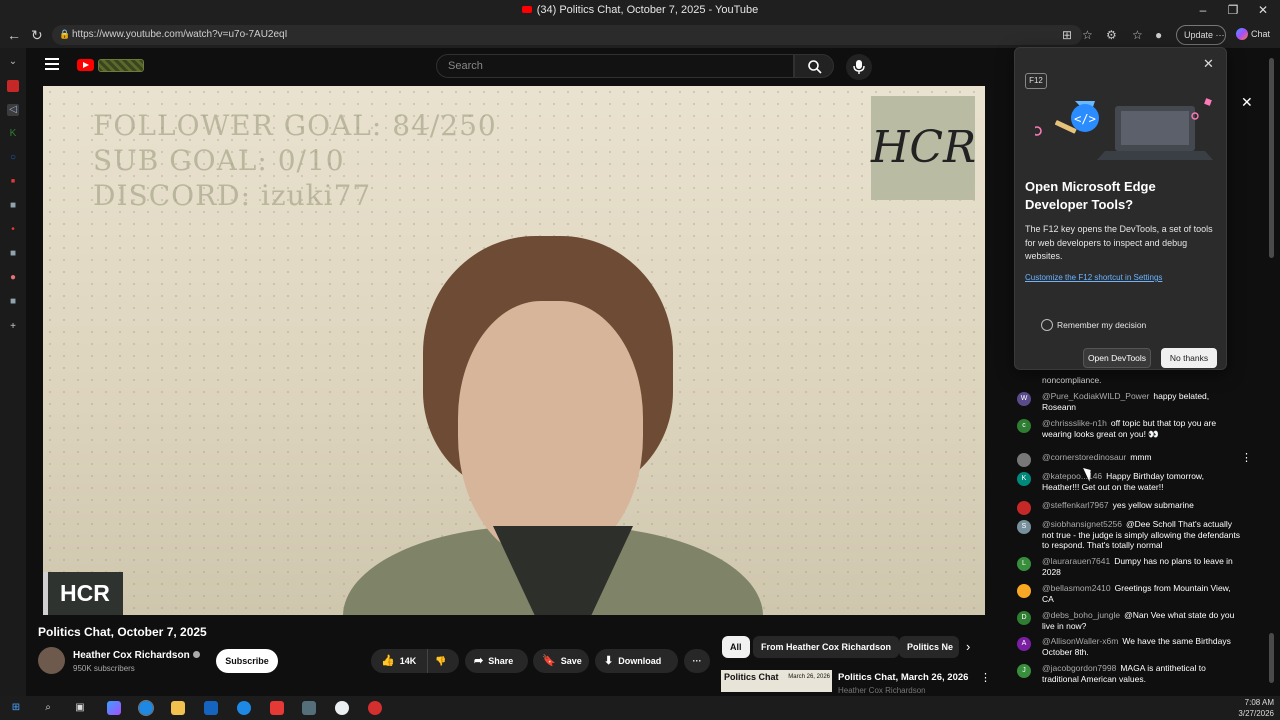 The height and width of the screenshot is (720, 1280). Describe the element at coordinates (1024, 479) in the screenshot. I see `chat-author-avatar: K` at that location.